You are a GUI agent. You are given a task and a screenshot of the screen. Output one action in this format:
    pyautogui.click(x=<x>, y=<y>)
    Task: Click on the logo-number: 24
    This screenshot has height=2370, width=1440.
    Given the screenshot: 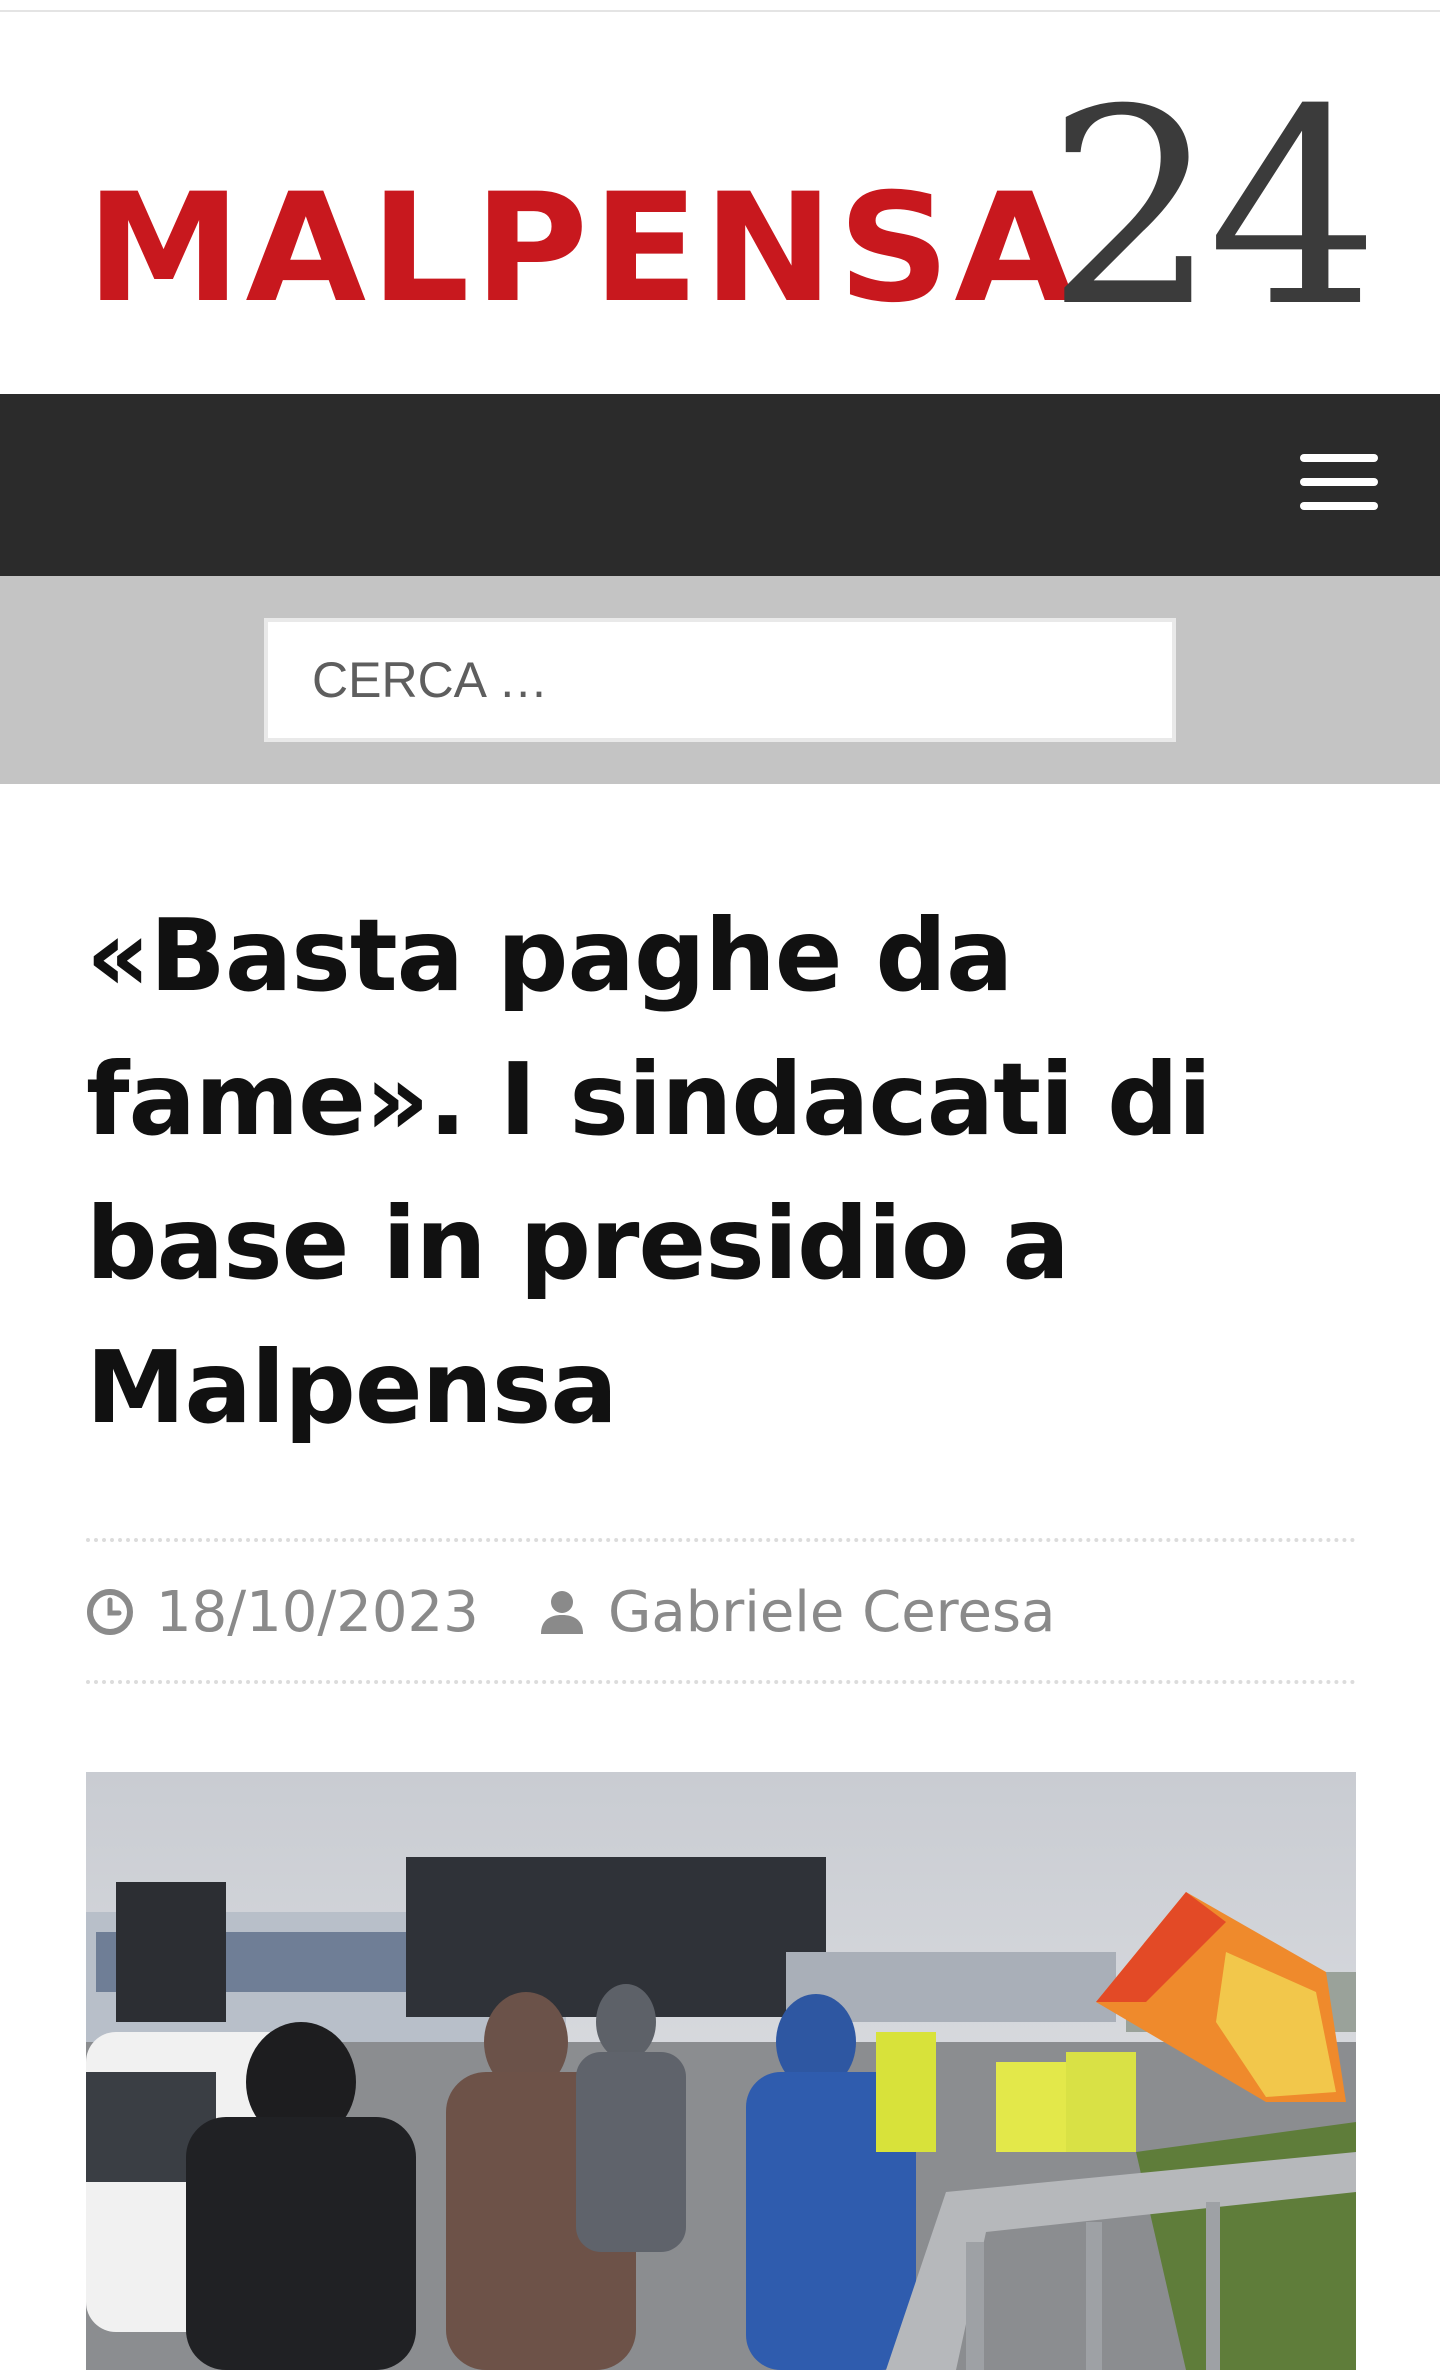 What is the action you would take?
    pyautogui.click(x=1213, y=208)
    